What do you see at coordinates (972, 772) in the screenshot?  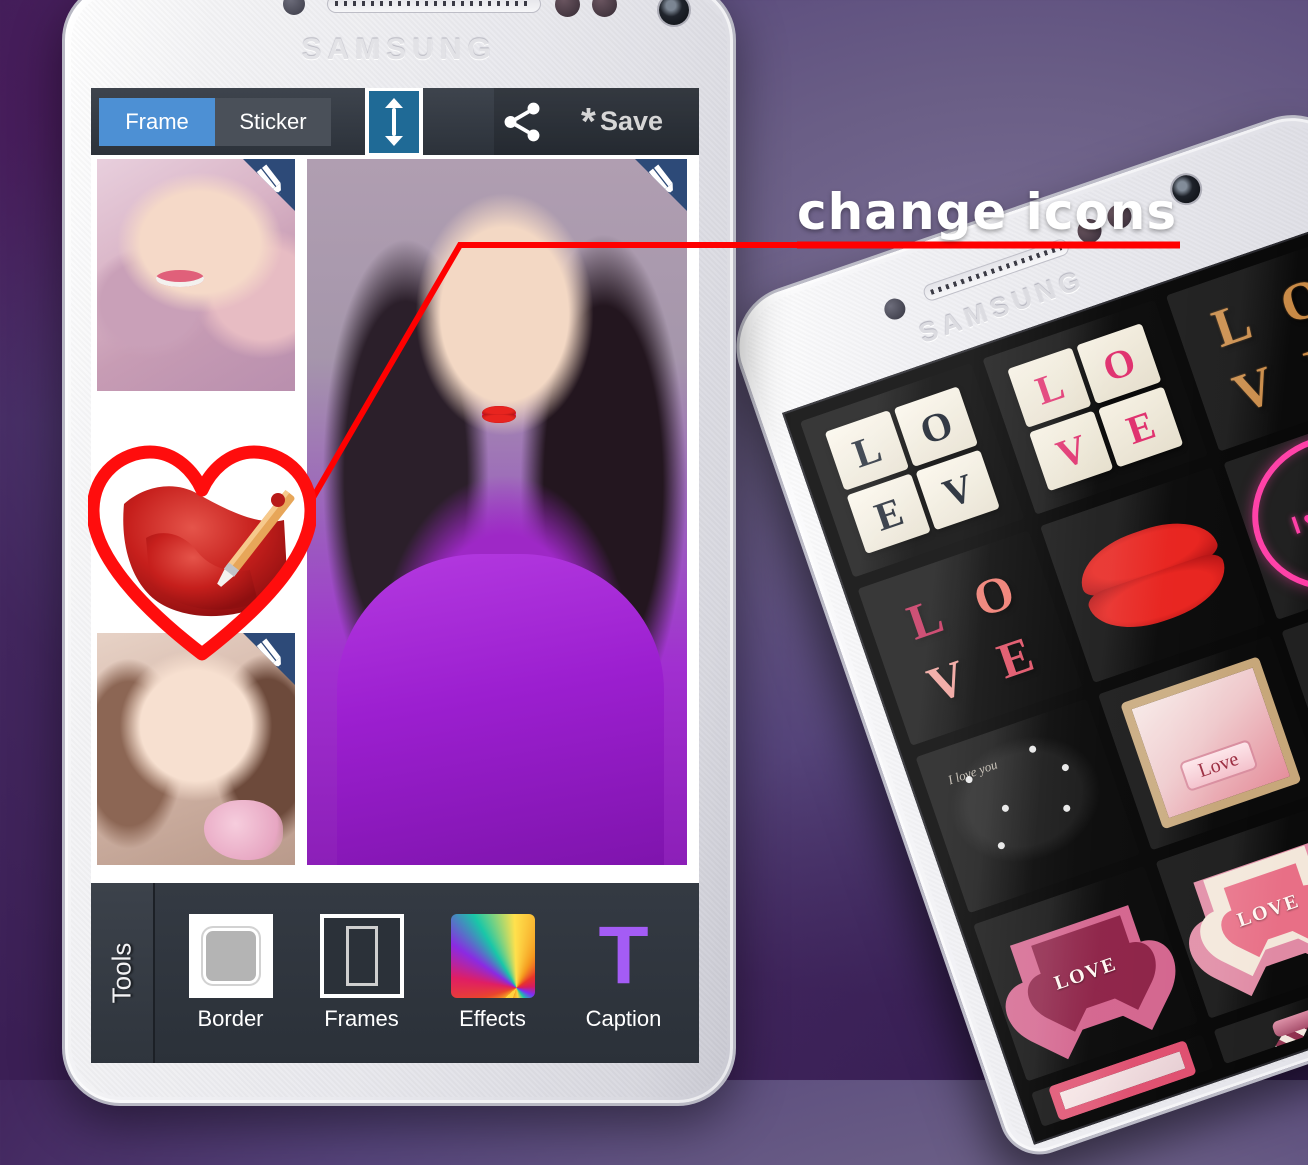 I see `script-text: I love you` at bounding box center [972, 772].